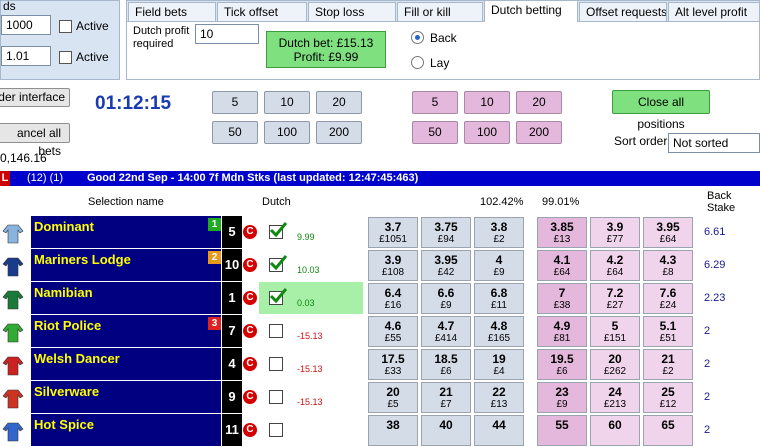 This screenshot has width=760, height=447. Describe the element at coordinates (126, 397) in the screenshot. I see `selection-name: Silverware` at that location.